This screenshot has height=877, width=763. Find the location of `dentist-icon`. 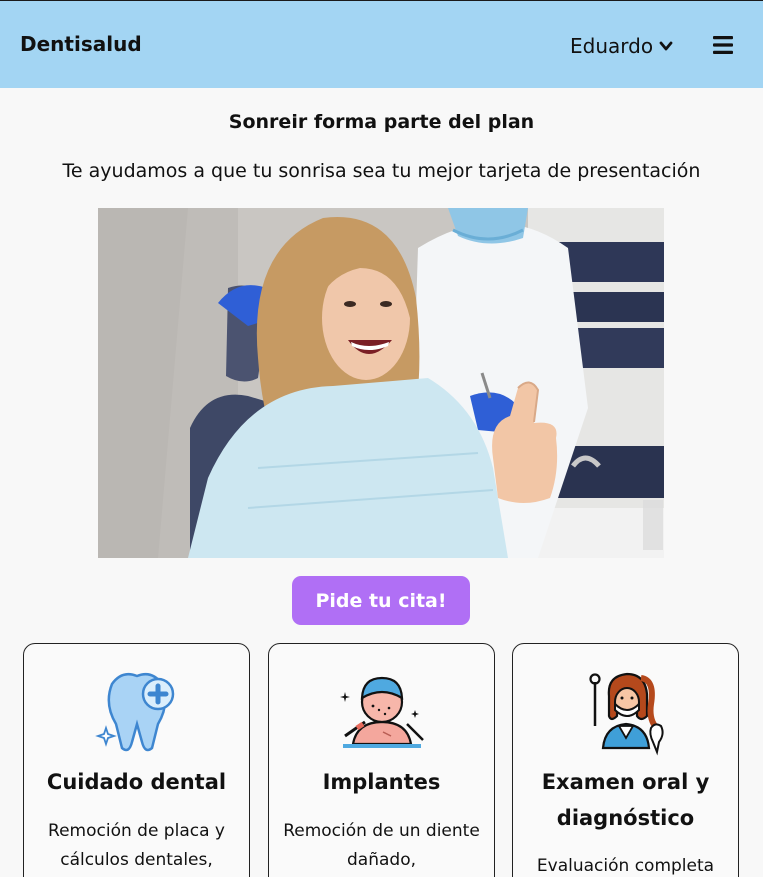

dentist-icon is located at coordinates (626, 714).